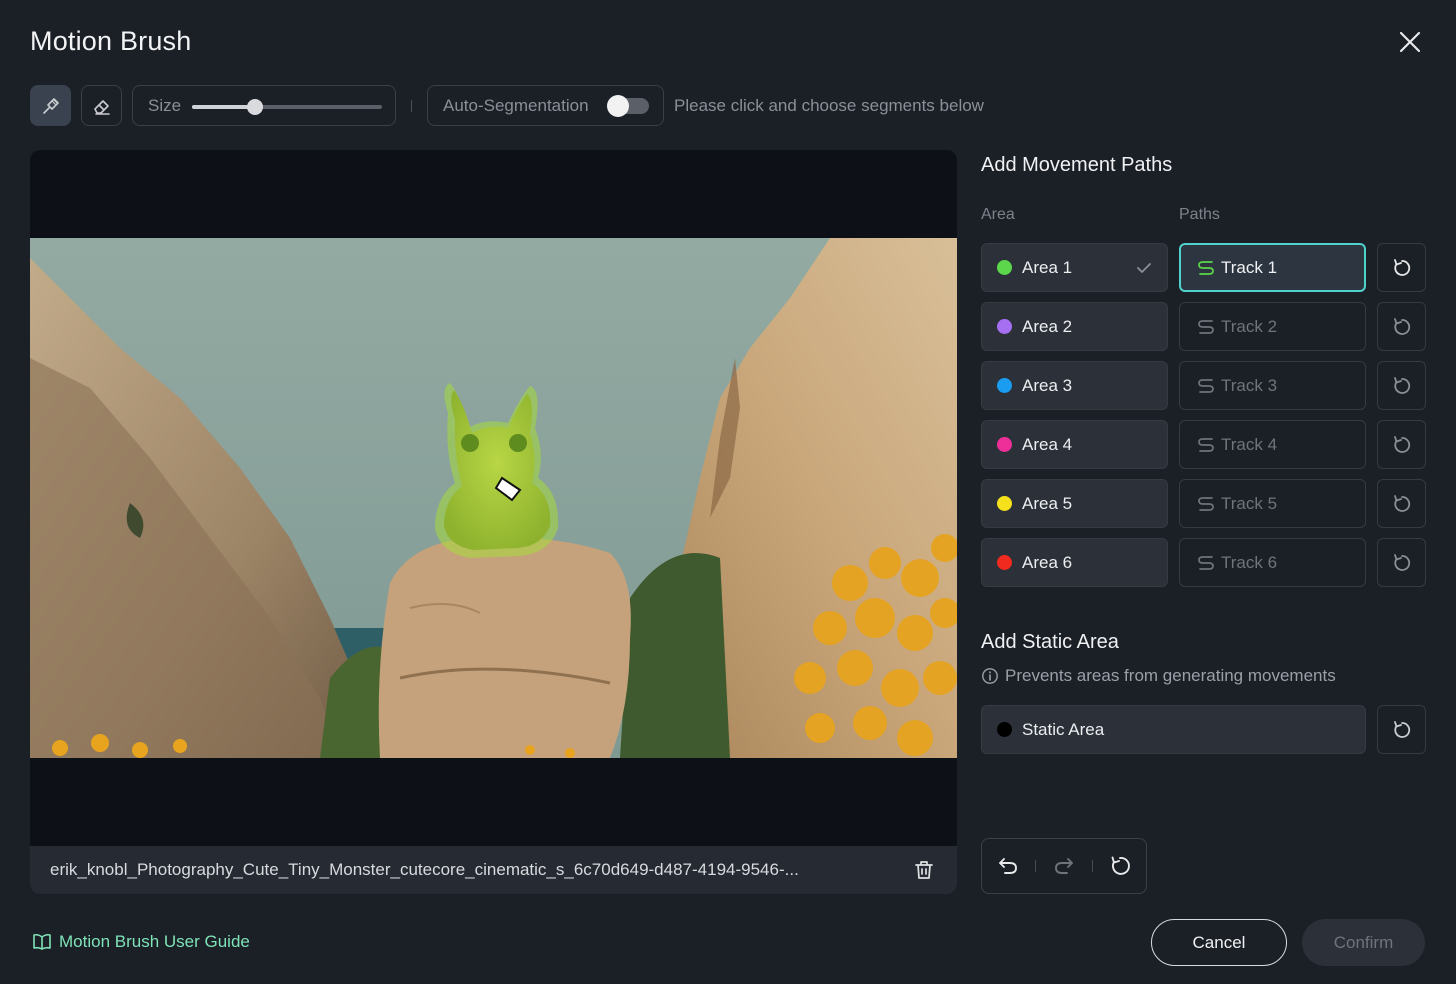 The image size is (1456, 984). I want to click on confirm-button: Confirm, so click(1363, 942).